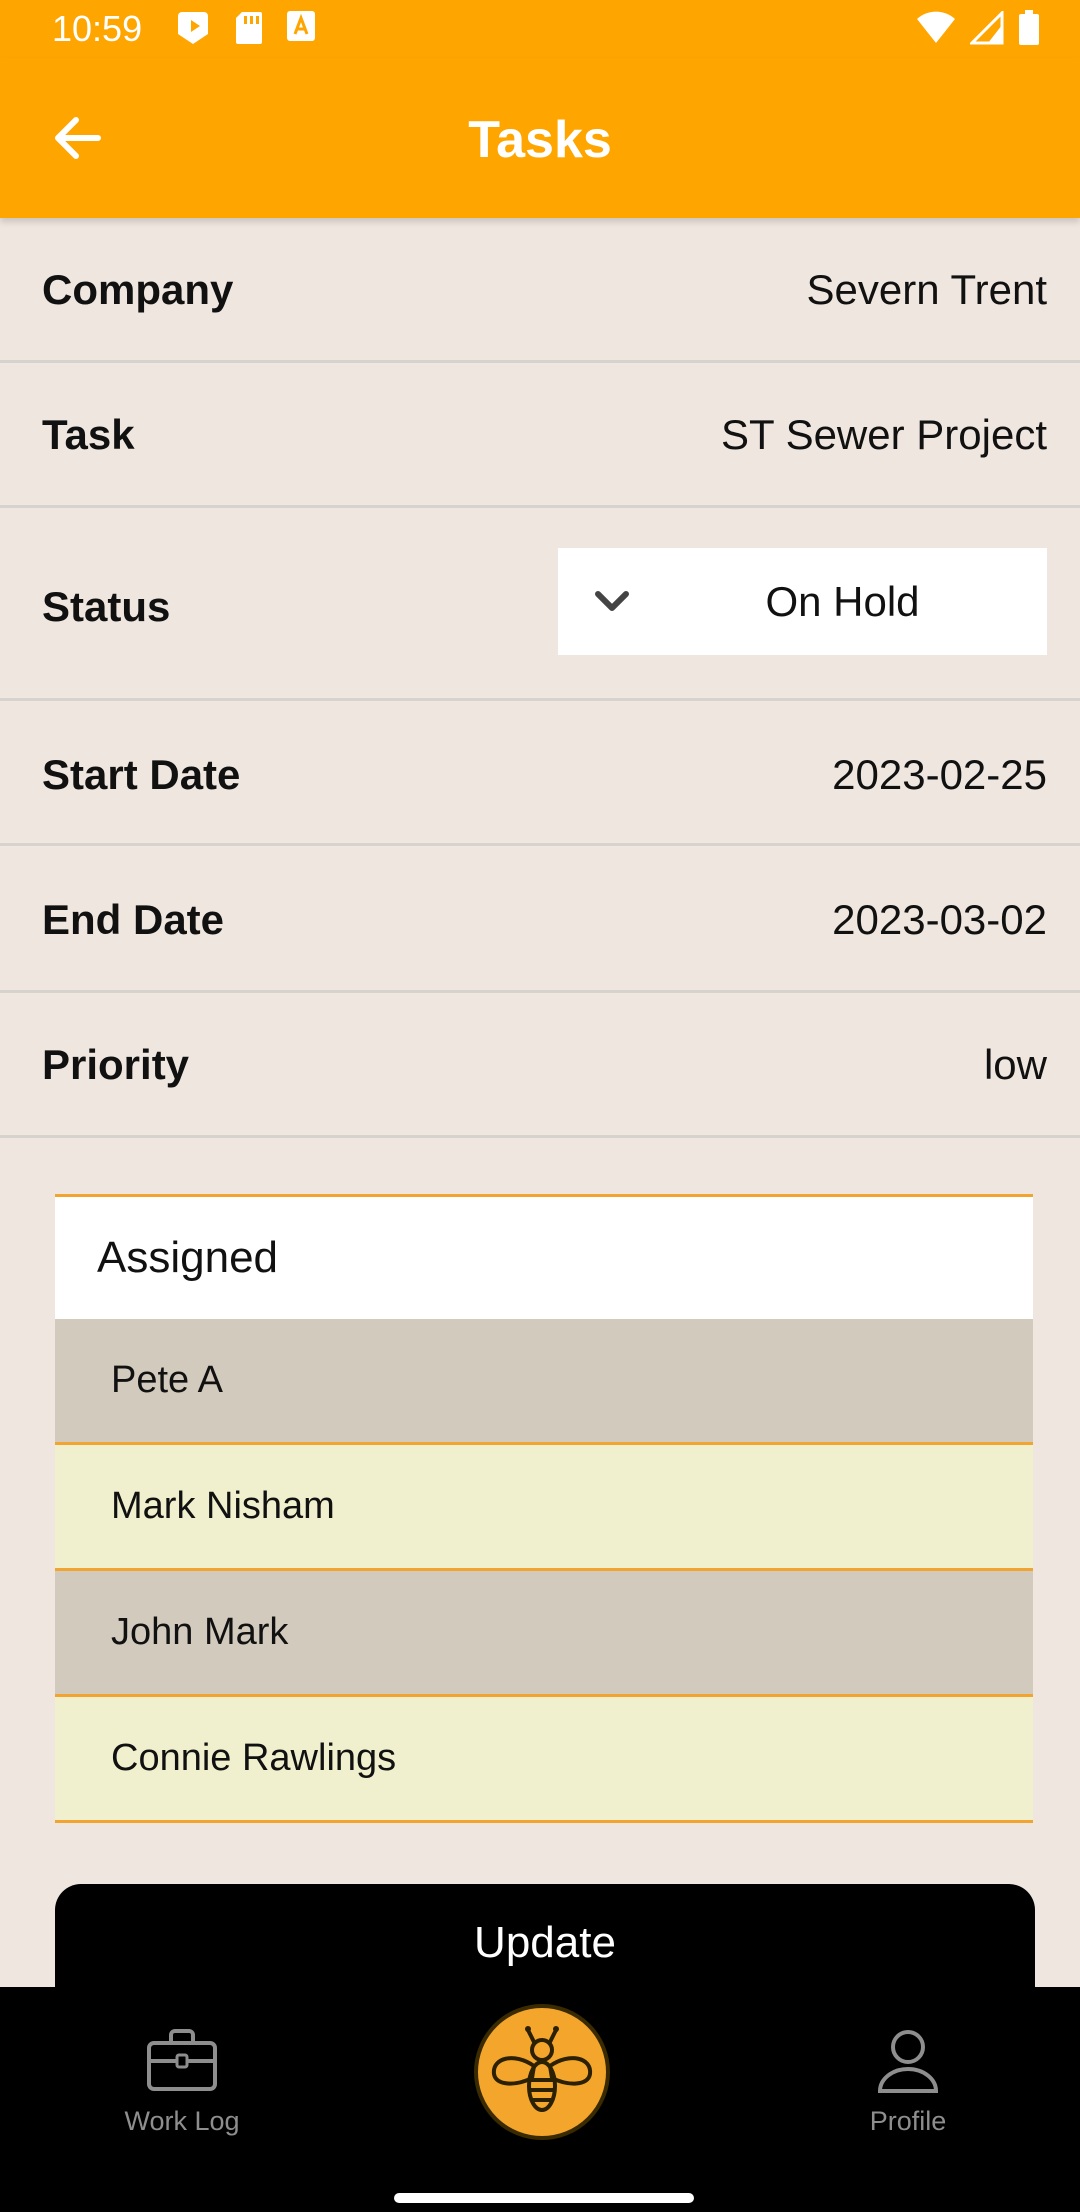 Image resolution: width=1080 pixels, height=2212 pixels. Describe the element at coordinates (540, 1065) in the screenshot. I see `priority-row: Priority low` at that location.